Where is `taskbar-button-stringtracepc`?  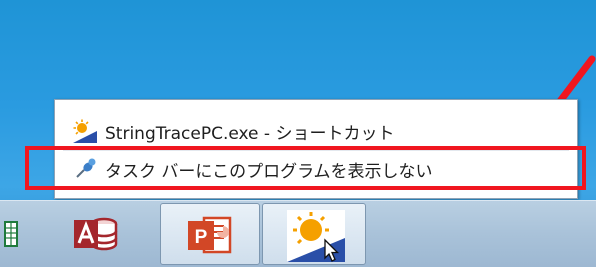
taskbar-button-stringtracepc is located at coordinates (314, 234).